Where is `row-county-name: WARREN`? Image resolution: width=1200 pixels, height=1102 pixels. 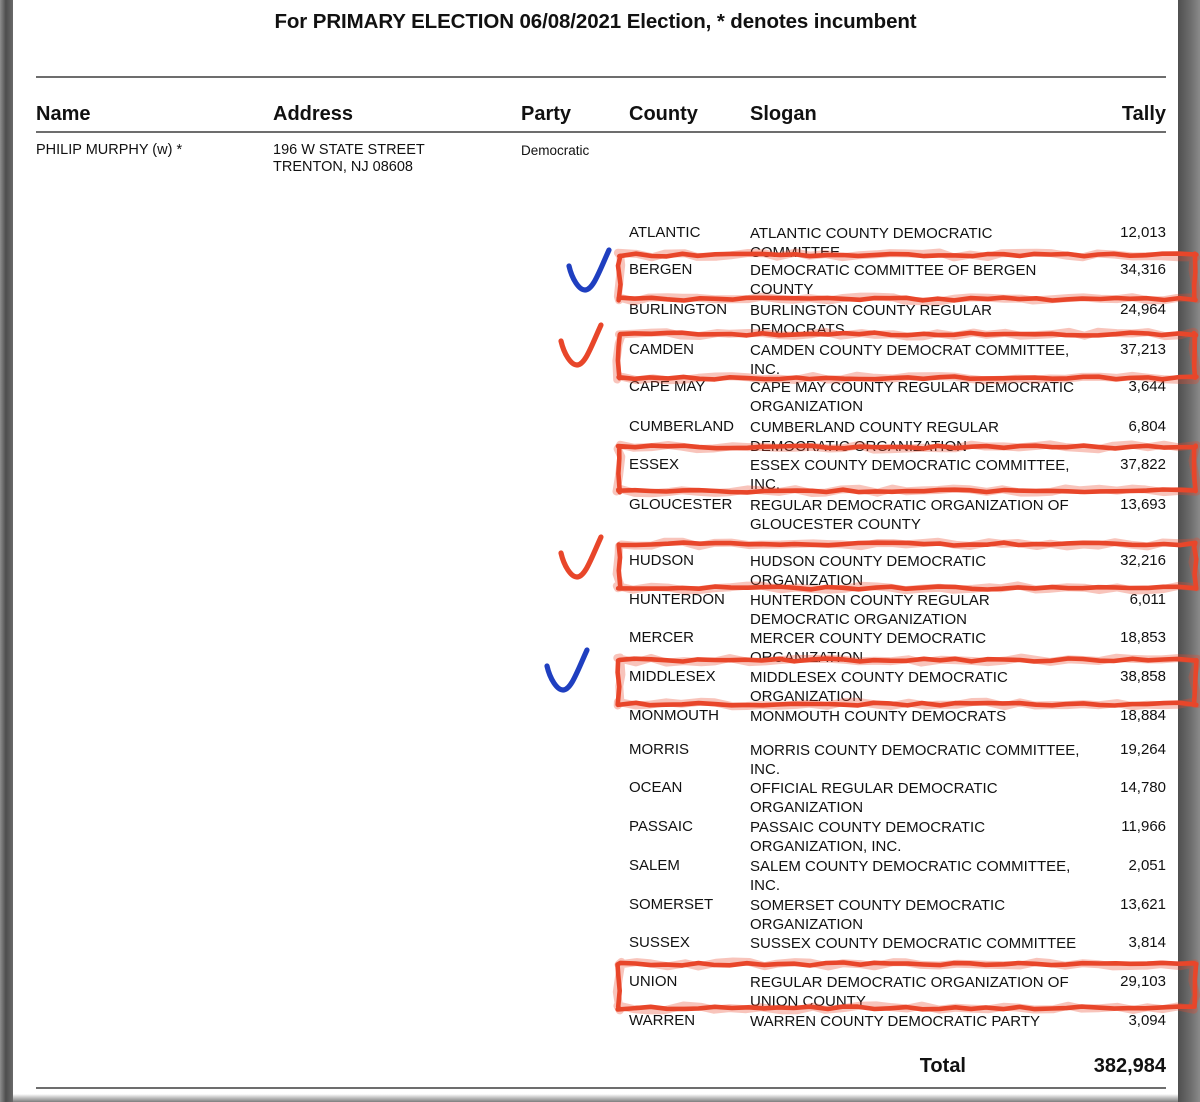 row-county-name: WARREN is located at coordinates (662, 1020).